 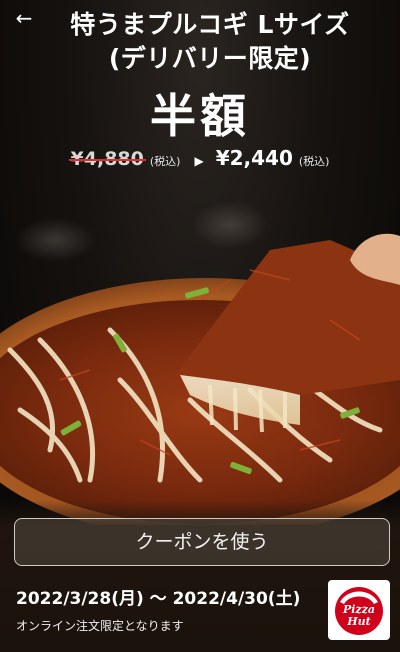 I want to click on title-line-1: 特うまプルコギ Lサイズ, so click(x=210, y=24).